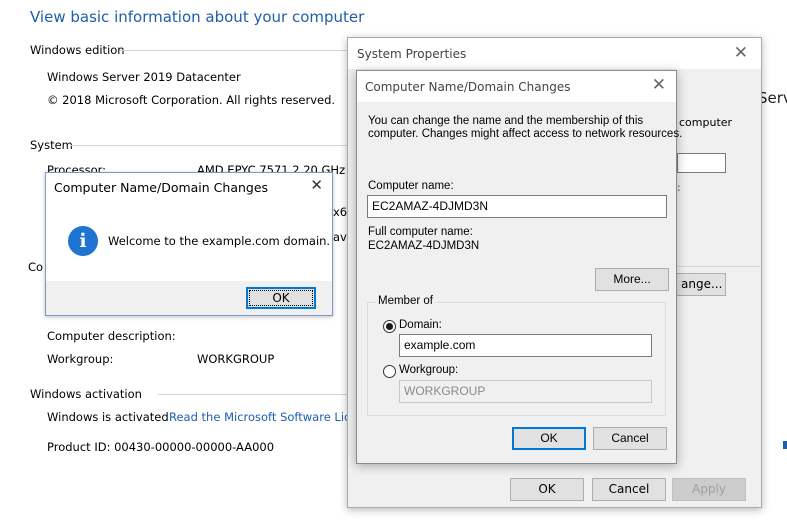 This screenshot has height=525, width=787. Describe the element at coordinates (706, 122) in the screenshot. I see `partial-description-text: computer` at that location.